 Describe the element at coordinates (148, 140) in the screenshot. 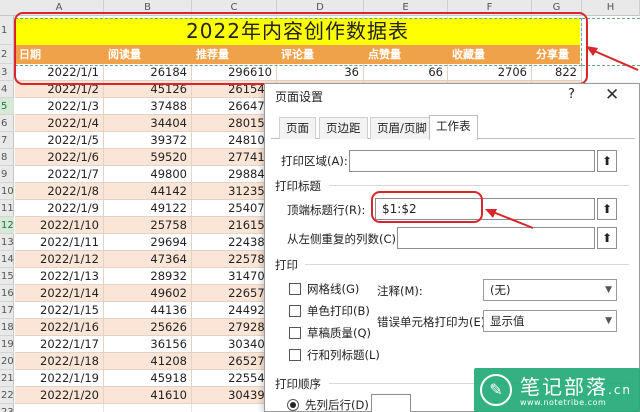

I see `table-cell: 39372` at that location.